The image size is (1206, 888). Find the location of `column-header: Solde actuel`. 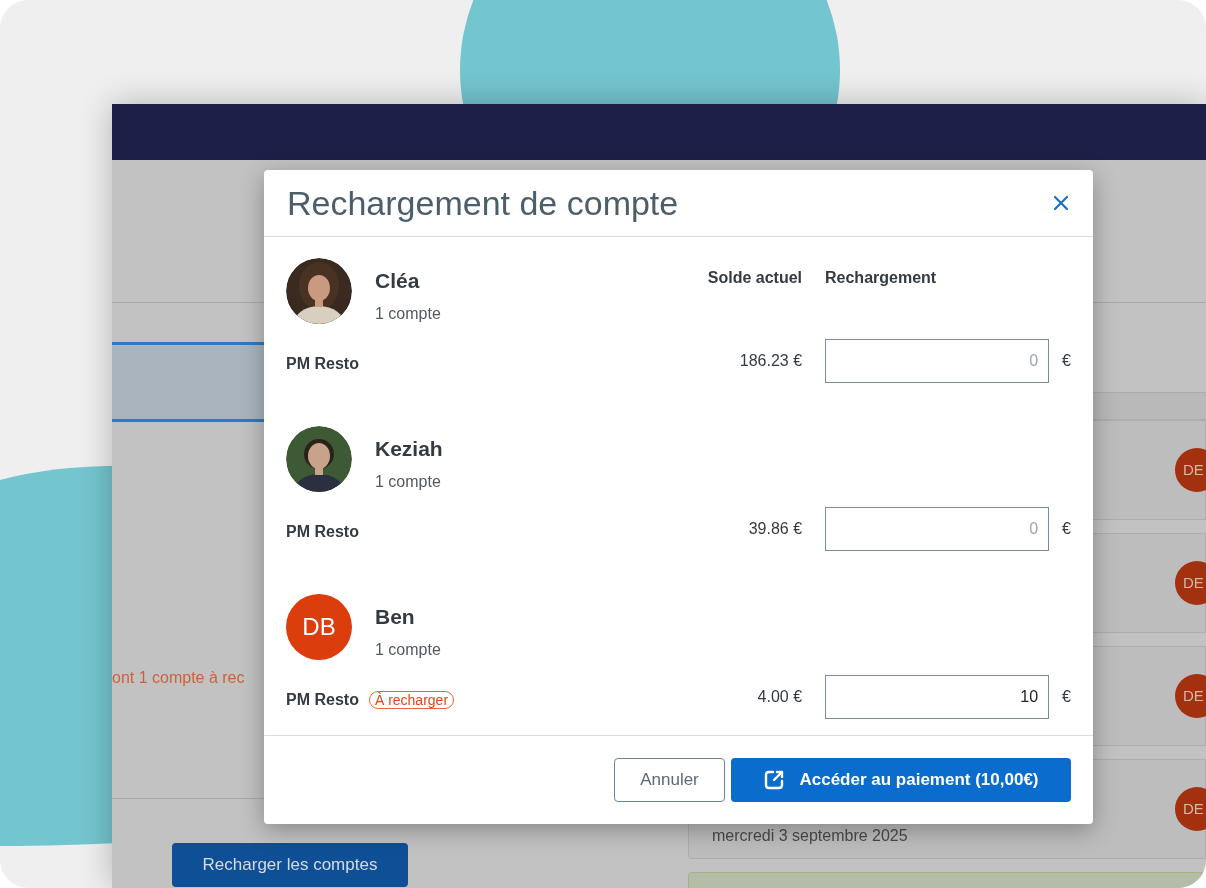

column-header: Solde actuel is located at coordinates (754, 278).